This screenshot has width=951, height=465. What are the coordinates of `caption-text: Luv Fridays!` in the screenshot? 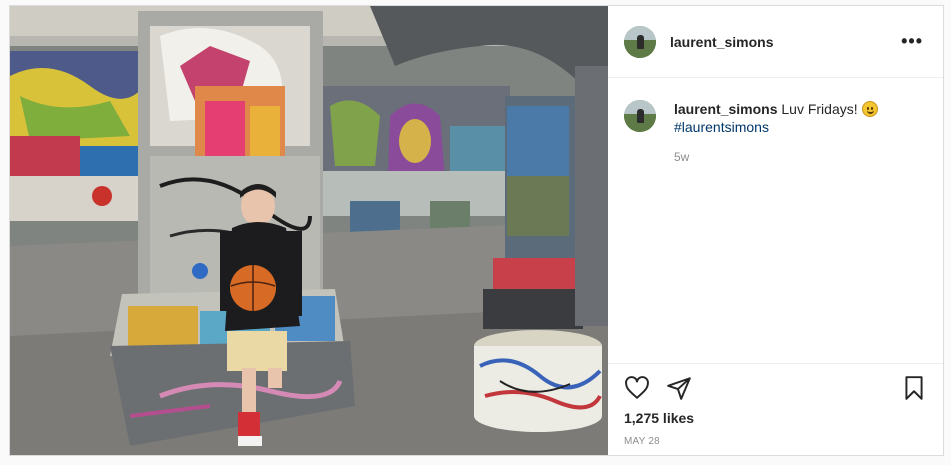 It's located at (819, 109).